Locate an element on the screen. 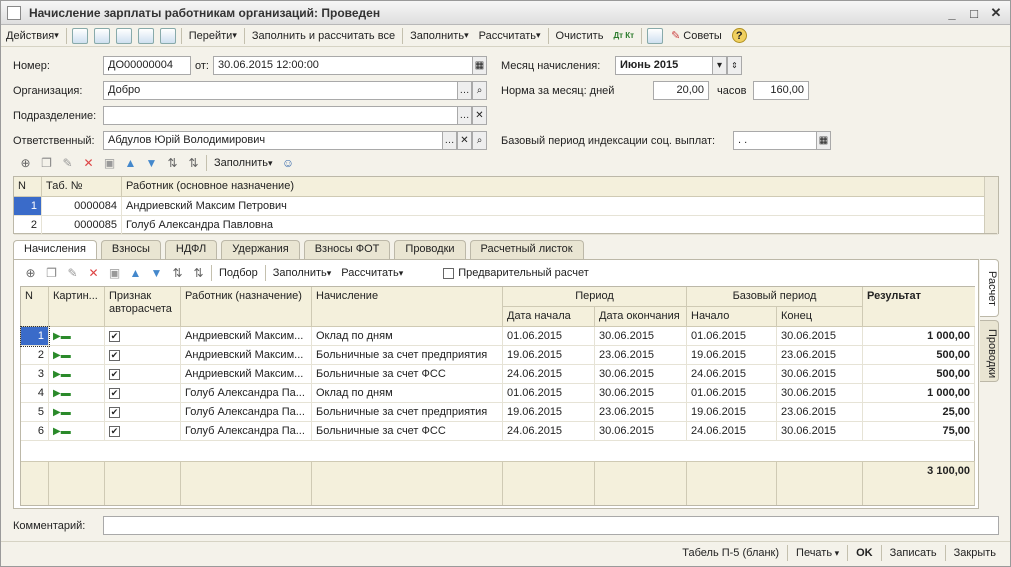 This screenshot has height=567, width=1011. table-row: 1 0000084 Андриевский Максим Петрович is located at coordinates (506, 206).